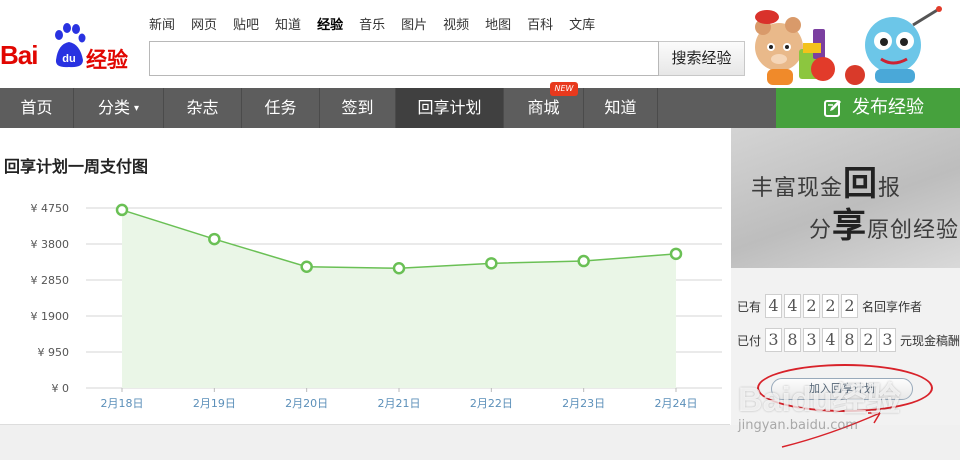  I want to click on main-nav-item-zhidao: 知道, so click(621, 108).